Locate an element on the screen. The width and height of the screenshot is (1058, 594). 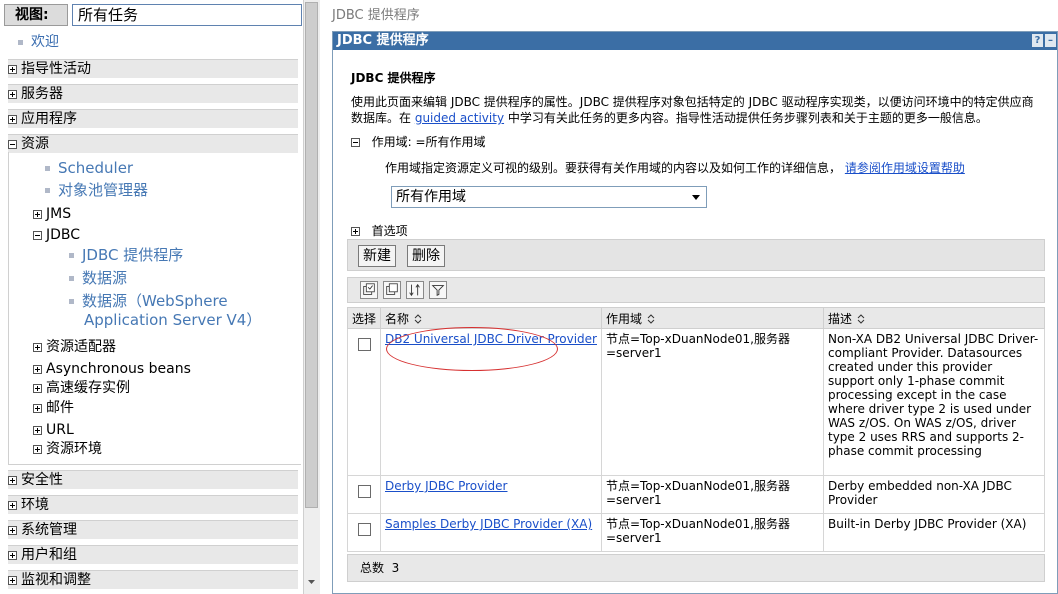
nav-group-label: 高速缓存实例 is located at coordinates (88, 388).